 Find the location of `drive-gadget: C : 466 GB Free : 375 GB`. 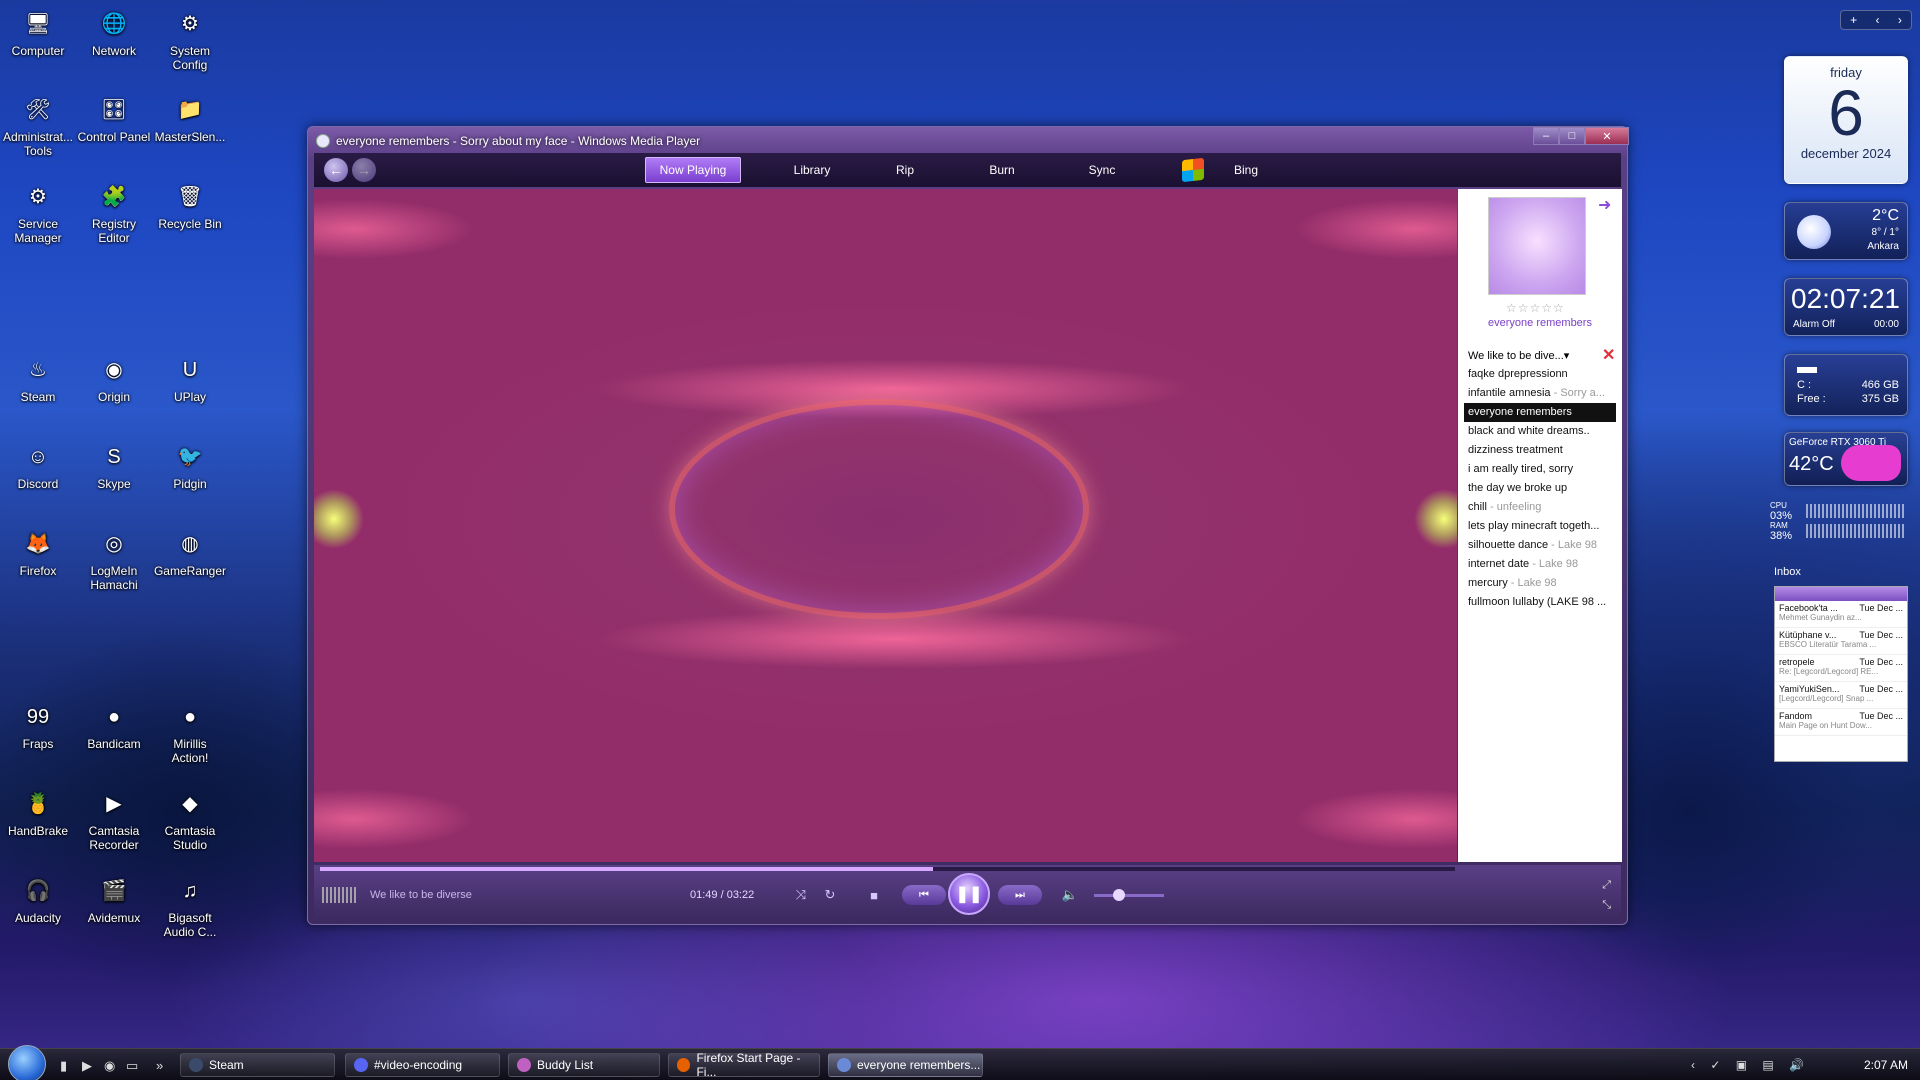

drive-gadget: C : 466 GB Free : 375 GB is located at coordinates (1846, 385).